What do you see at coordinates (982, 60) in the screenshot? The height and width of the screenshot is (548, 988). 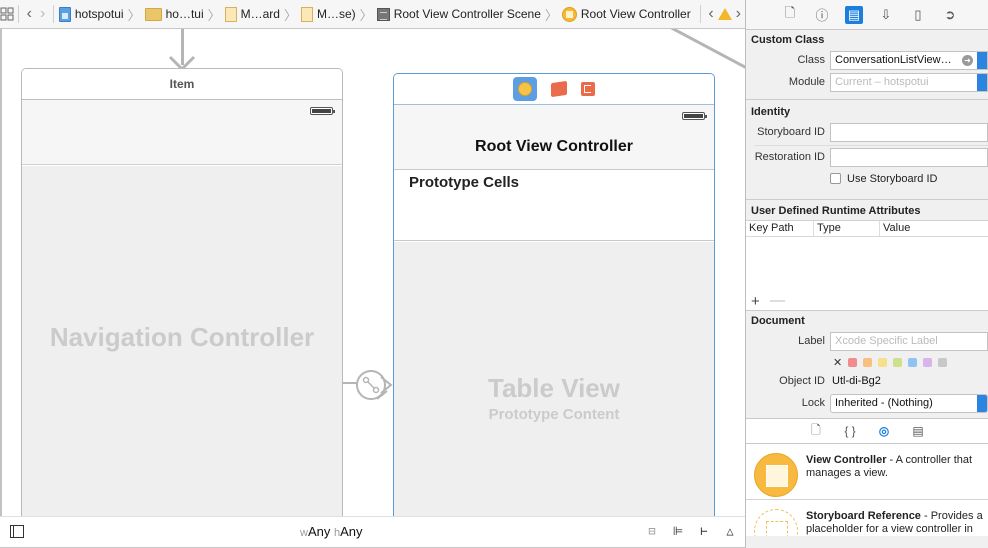 I see `class-dropdown-button` at bounding box center [982, 60].